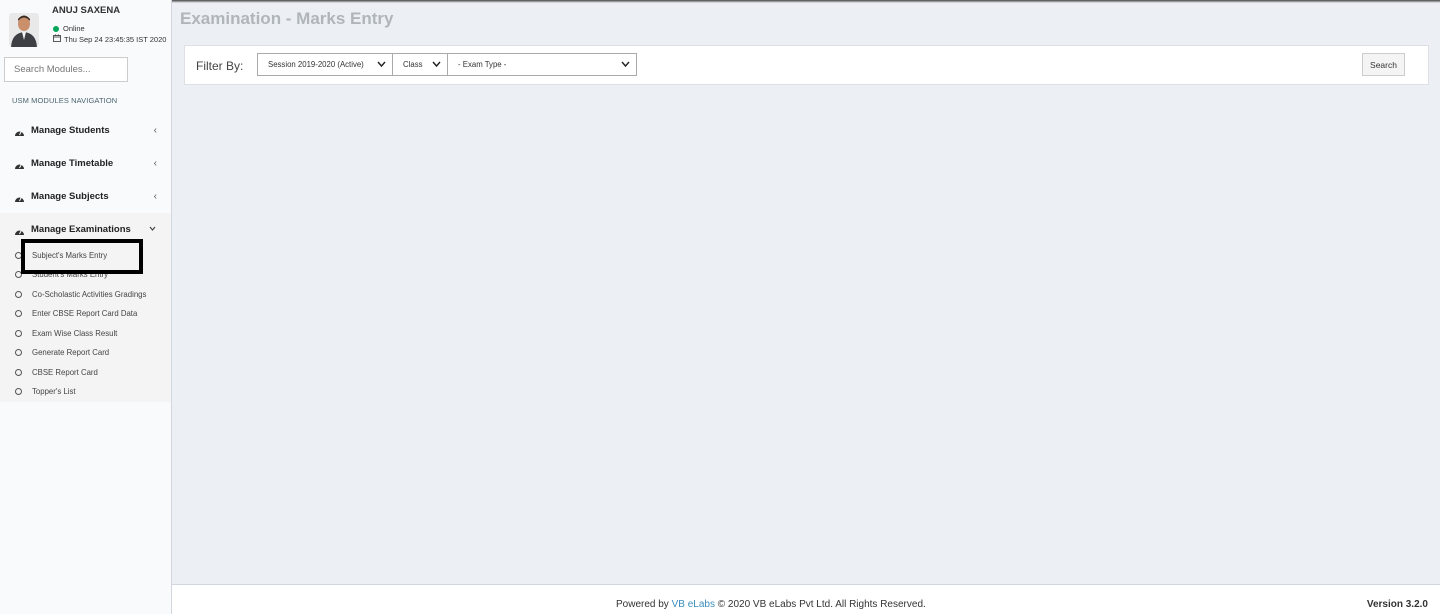 This screenshot has height=614, width=1440. Describe the element at coordinates (542, 64) in the screenshot. I see `exam-type-select: - Exam Type -` at that location.